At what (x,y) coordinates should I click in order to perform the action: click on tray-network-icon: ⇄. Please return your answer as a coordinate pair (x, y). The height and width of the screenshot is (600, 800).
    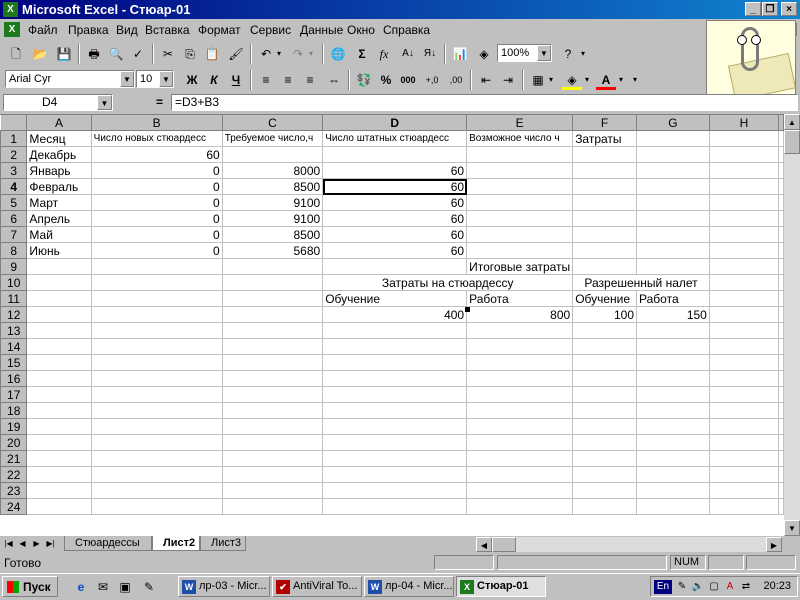
    Looking at the image, I should click on (746, 587).